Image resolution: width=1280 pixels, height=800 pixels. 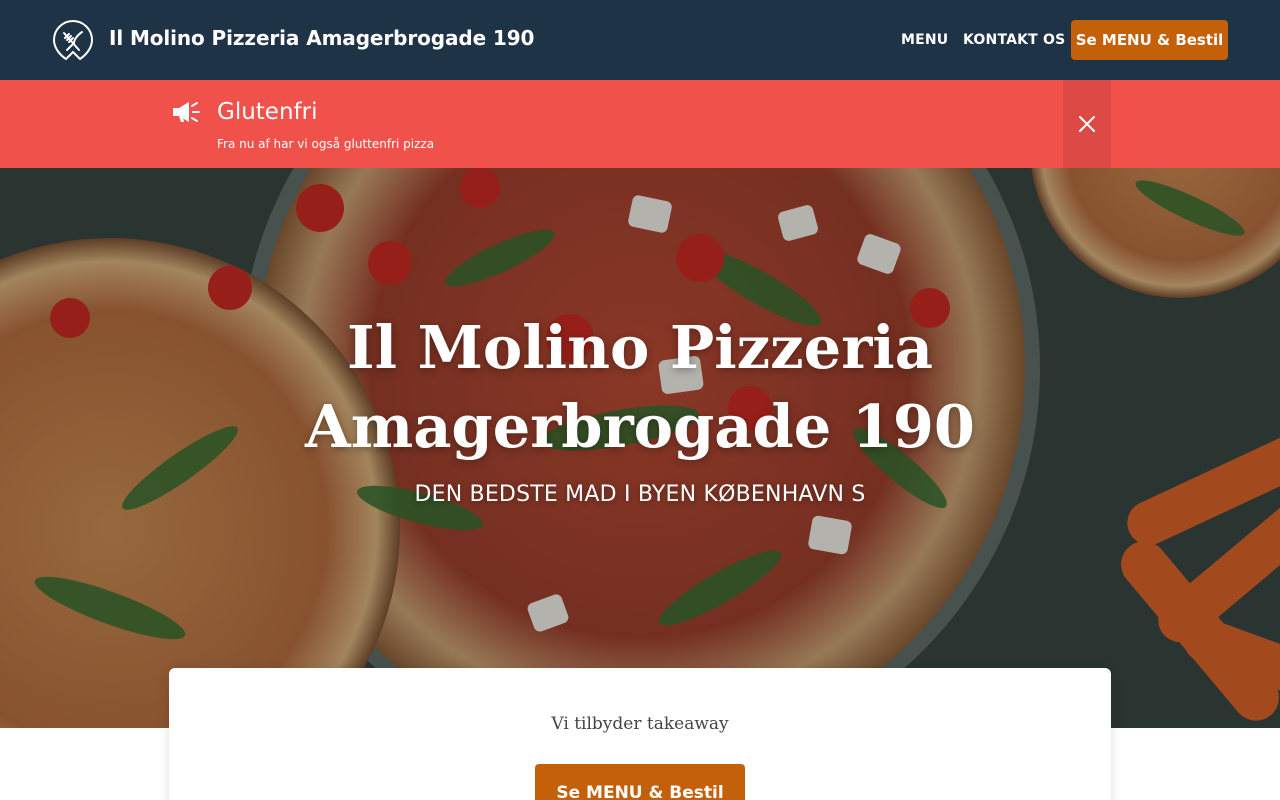 I want to click on nav-menu-link: MENU, so click(x=924, y=40).